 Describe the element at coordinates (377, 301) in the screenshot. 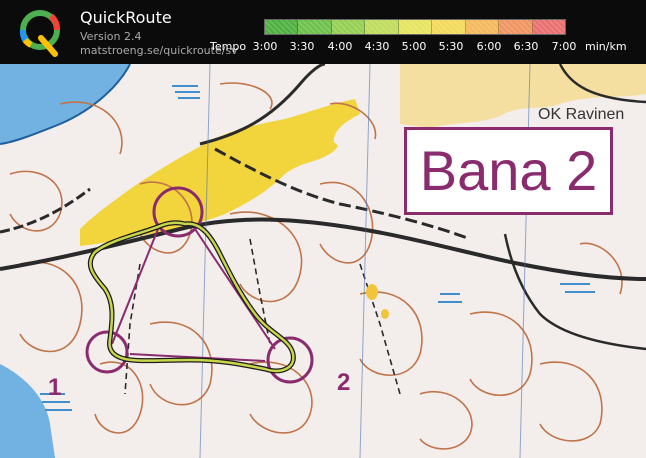

I see `clearings` at that location.